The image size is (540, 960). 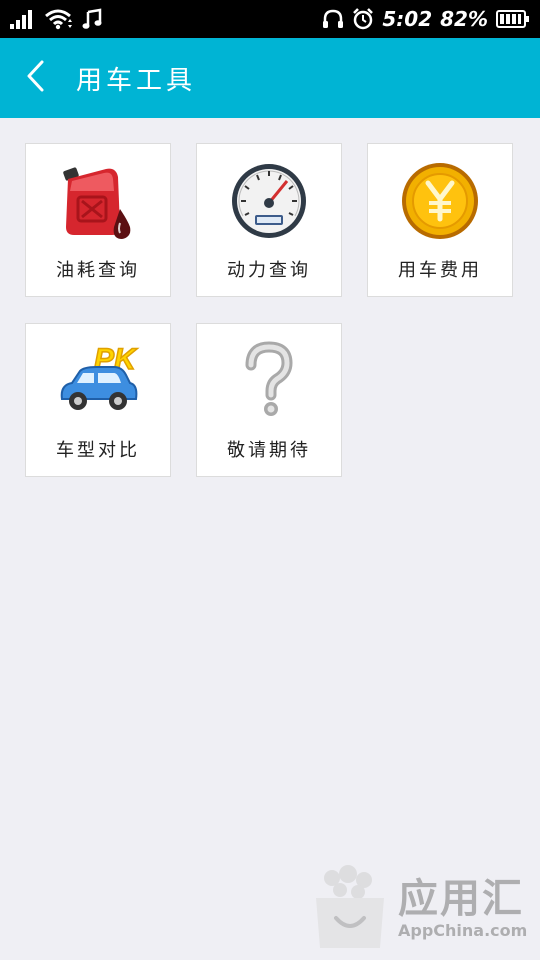 What do you see at coordinates (440, 201) in the screenshot?
I see `yuan-coin-icon` at bounding box center [440, 201].